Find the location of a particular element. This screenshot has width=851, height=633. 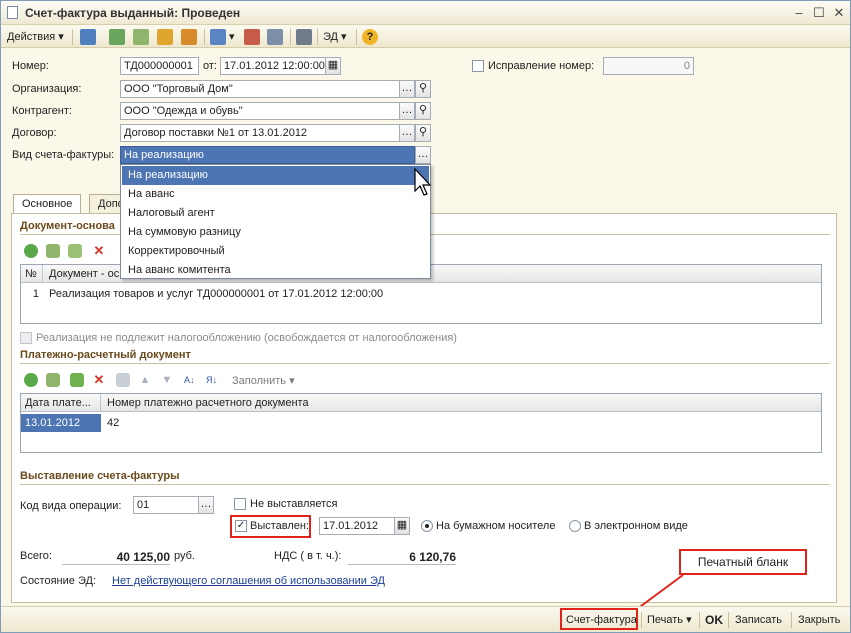

basis-section-title: Документ-основа is located at coordinates (67, 226).